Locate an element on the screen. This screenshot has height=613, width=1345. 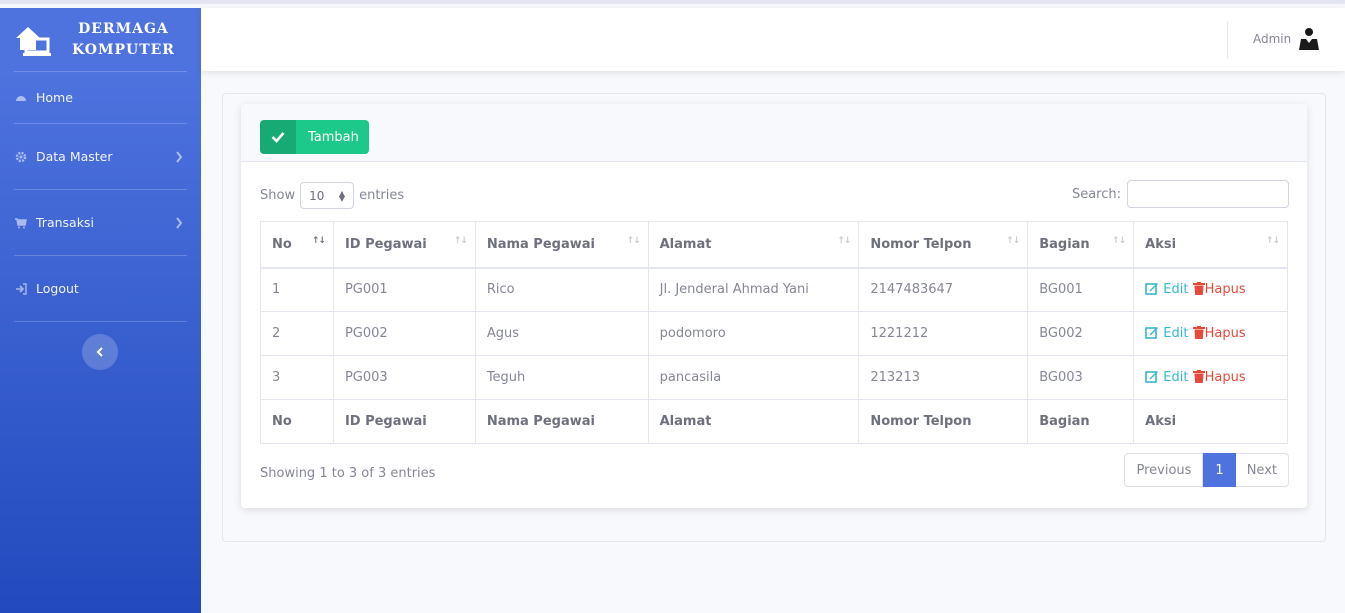
user-name: Admin is located at coordinates (1272, 39).